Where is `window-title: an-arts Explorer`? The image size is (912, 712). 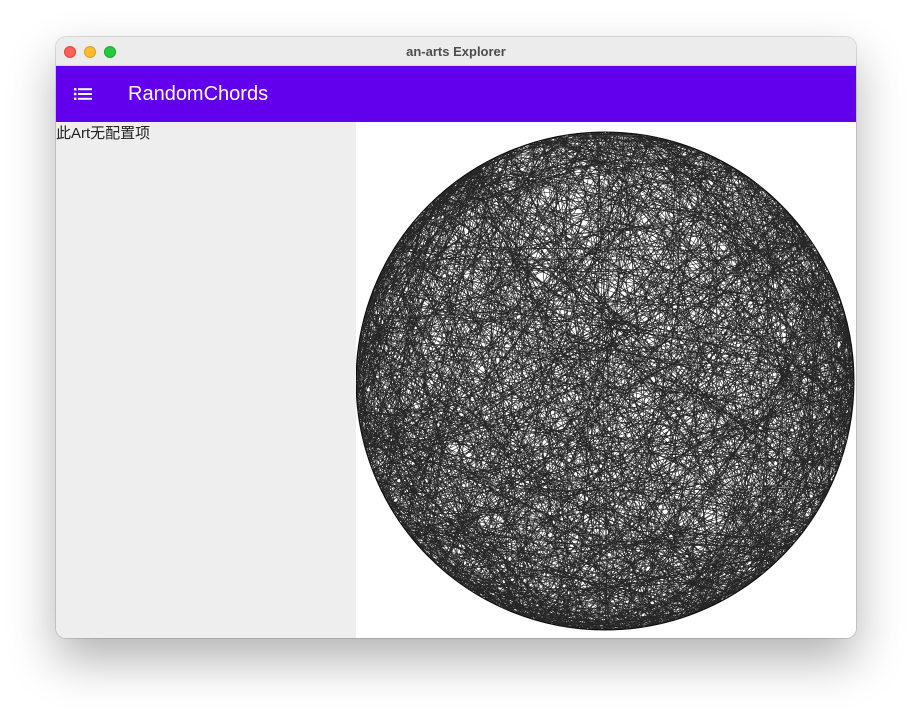
window-title: an-arts Explorer is located at coordinates (456, 51).